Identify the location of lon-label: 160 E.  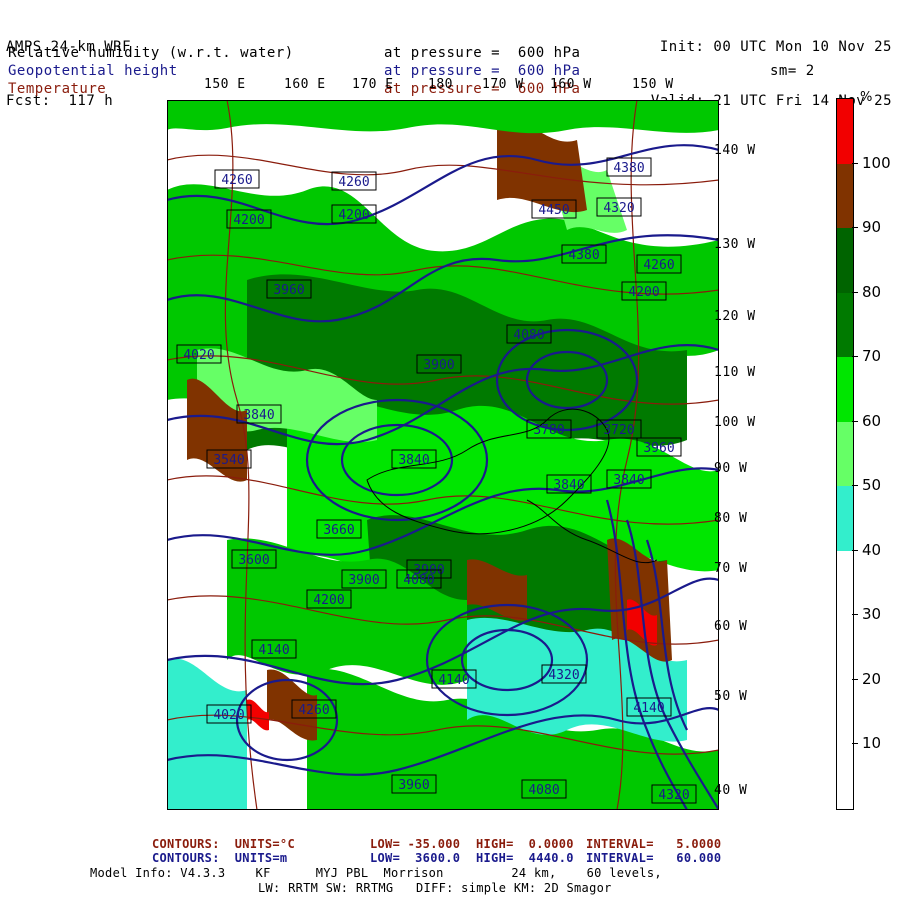
(305, 84).